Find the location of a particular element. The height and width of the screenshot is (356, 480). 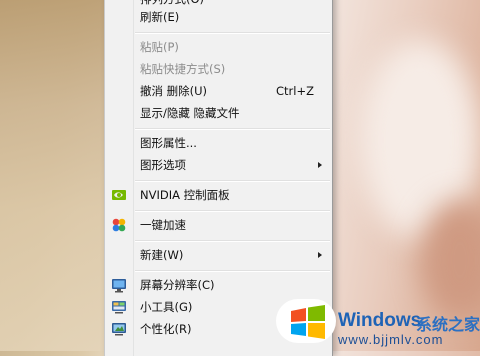

speedup-icon is located at coordinates (119, 225).